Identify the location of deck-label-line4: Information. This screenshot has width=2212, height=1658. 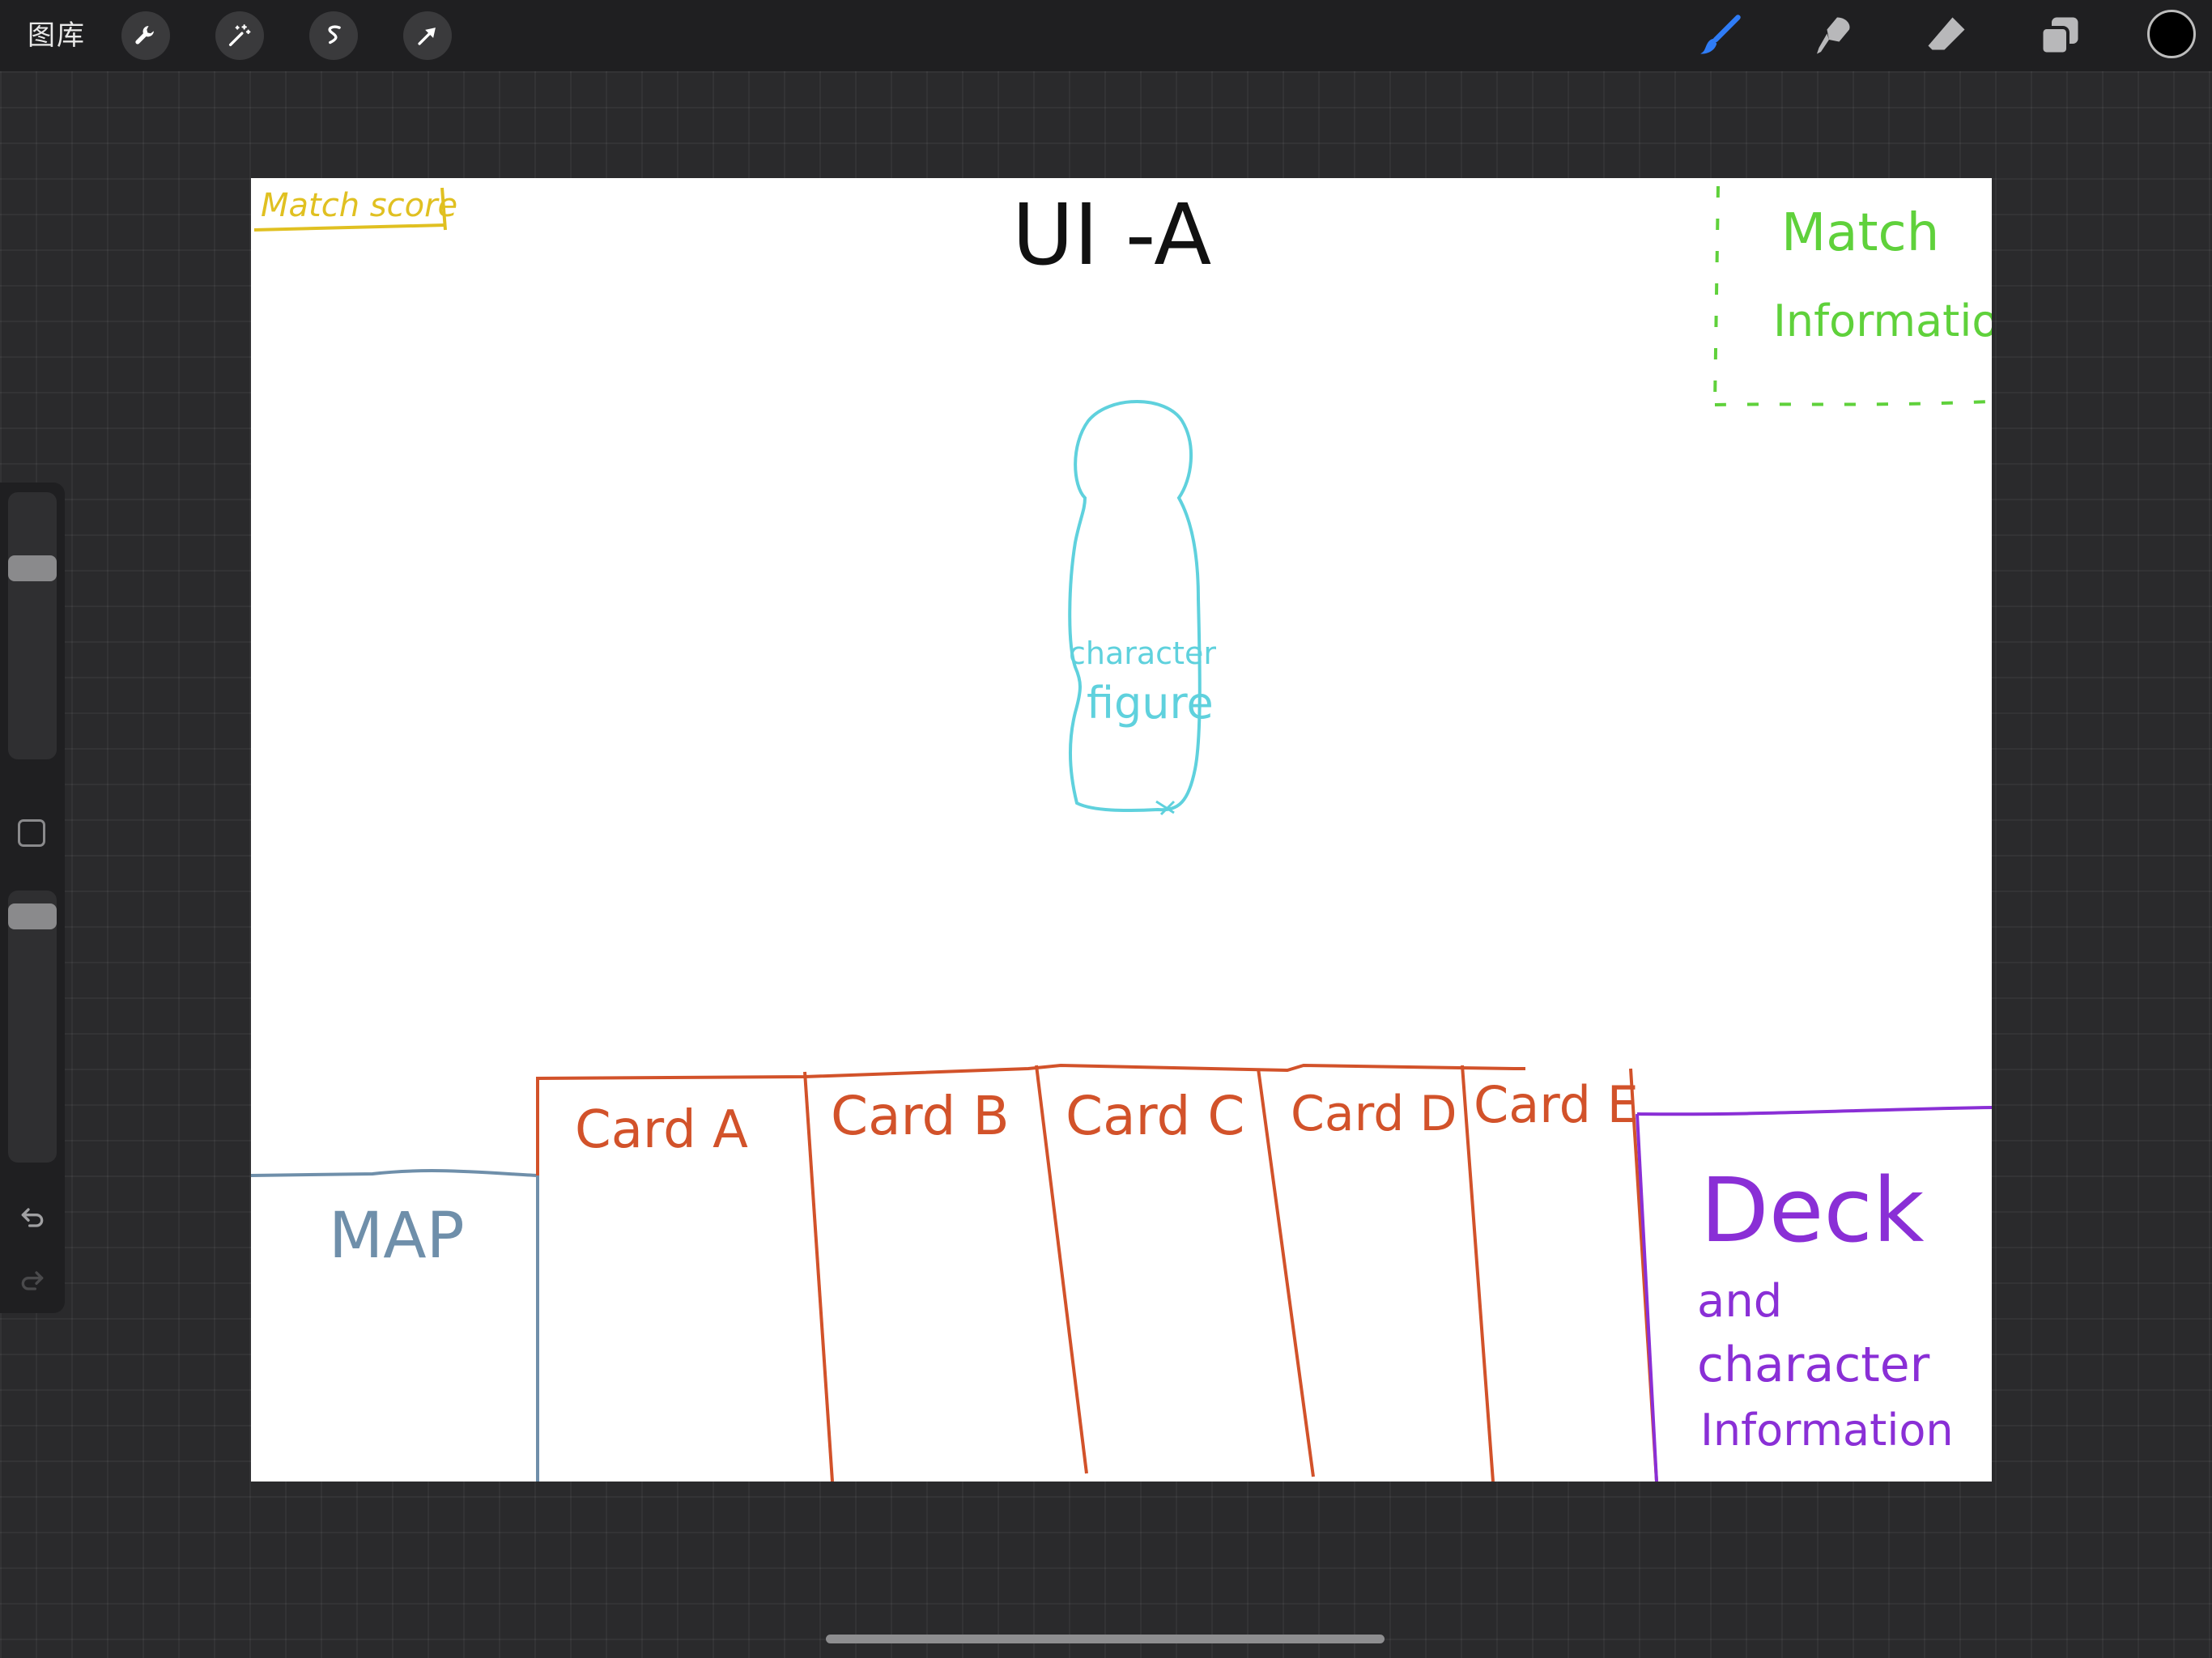
(1827, 1430).